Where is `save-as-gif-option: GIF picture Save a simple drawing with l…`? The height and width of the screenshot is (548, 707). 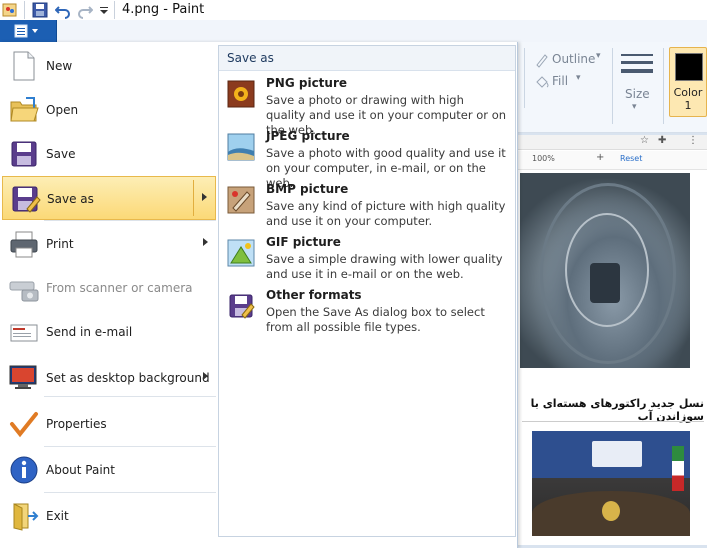
save-as-gif-option: GIF picture Save a simple drawing with l… is located at coordinates (367, 261).